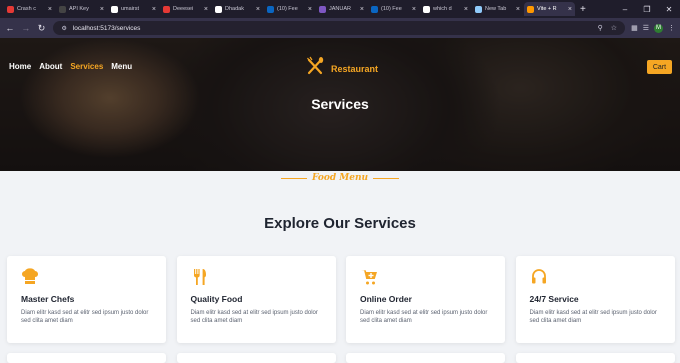 Image resolution: width=680 pixels, height=363 pixels. Describe the element at coordinates (256, 277) in the screenshot. I see `fork-knife-icon` at that location.